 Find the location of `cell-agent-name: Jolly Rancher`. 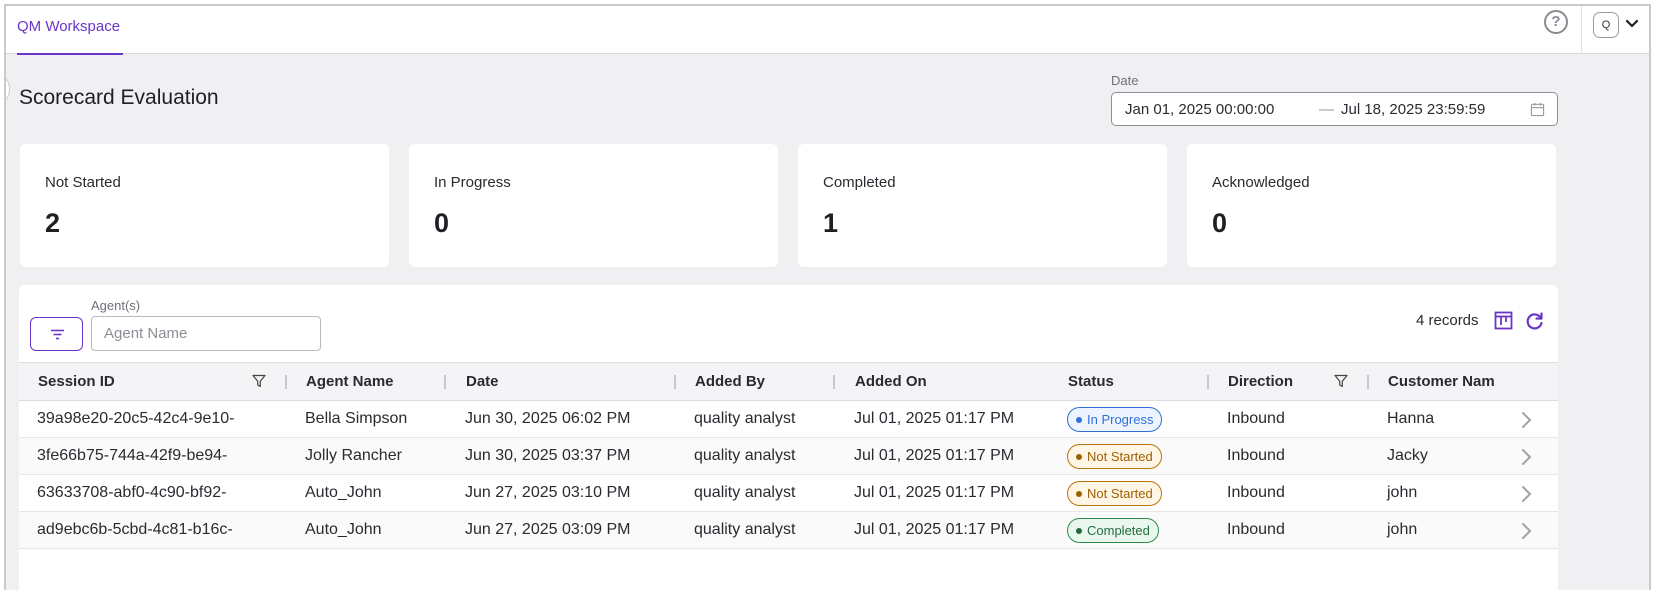

cell-agent-name: Jolly Rancher is located at coordinates (353, 455).